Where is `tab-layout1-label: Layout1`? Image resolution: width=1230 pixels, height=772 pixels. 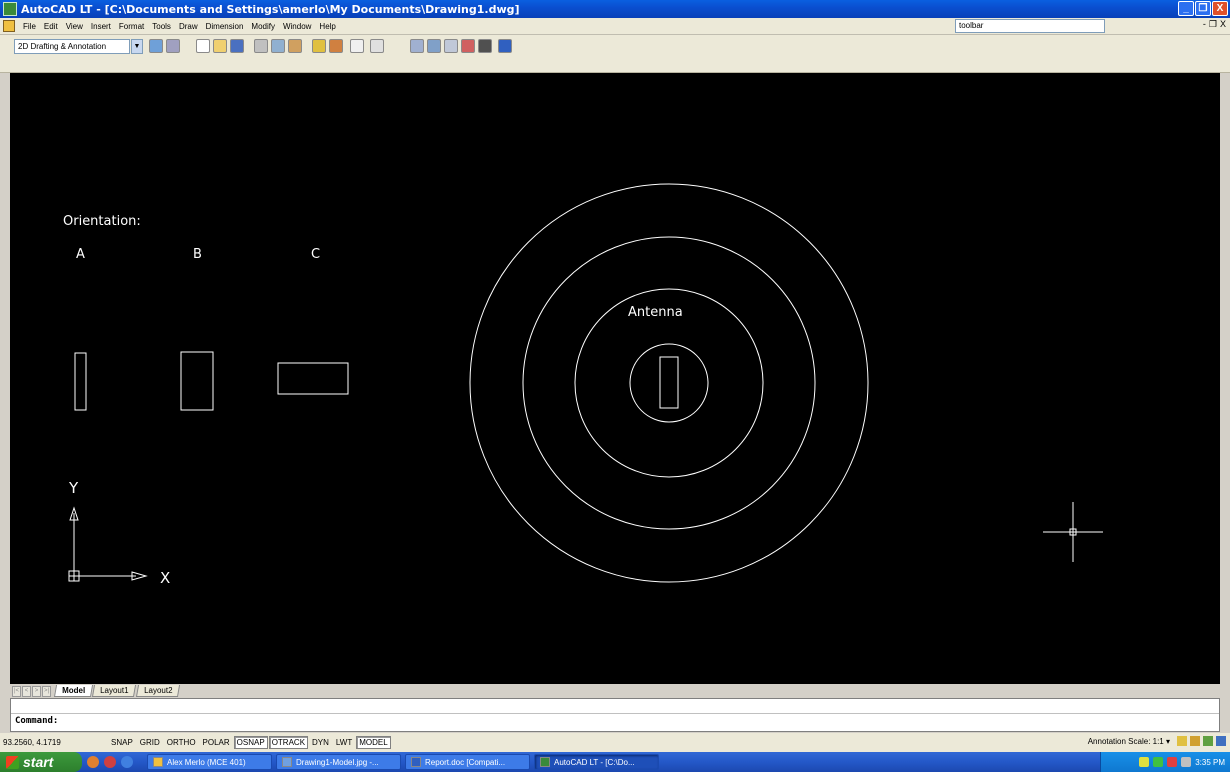 tab-layout1-label: Layout1 is located at coordinates (114, 690).